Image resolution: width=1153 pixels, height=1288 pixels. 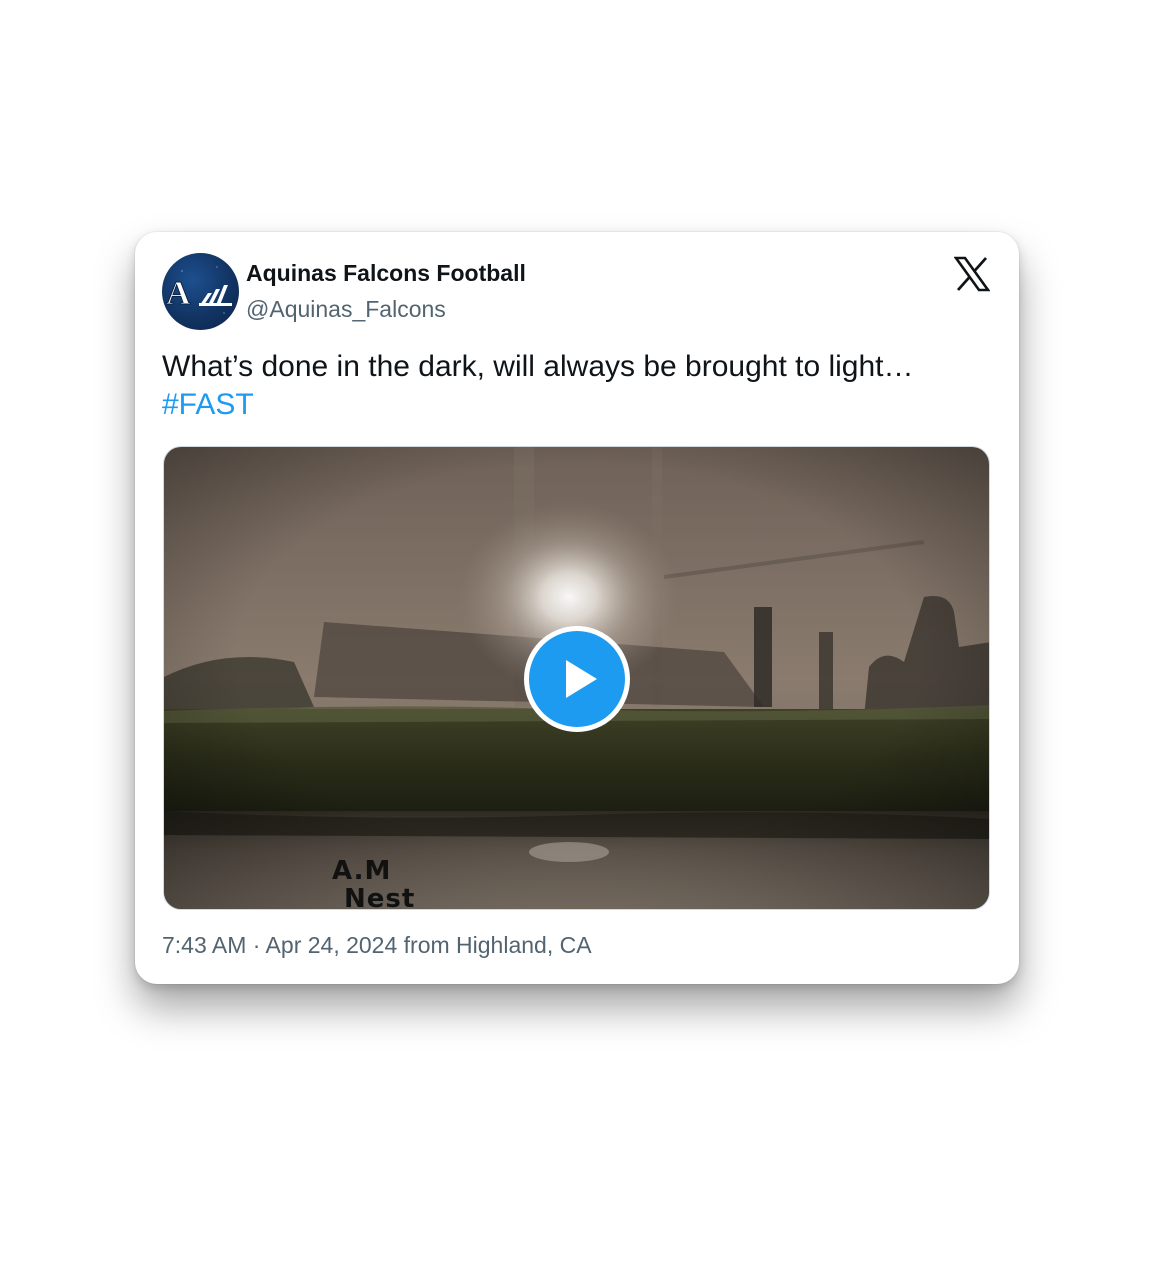 What do you see at coordinates (581, 679) in the screenshot?
I see `play-icon` at bounding box center [581, 679].